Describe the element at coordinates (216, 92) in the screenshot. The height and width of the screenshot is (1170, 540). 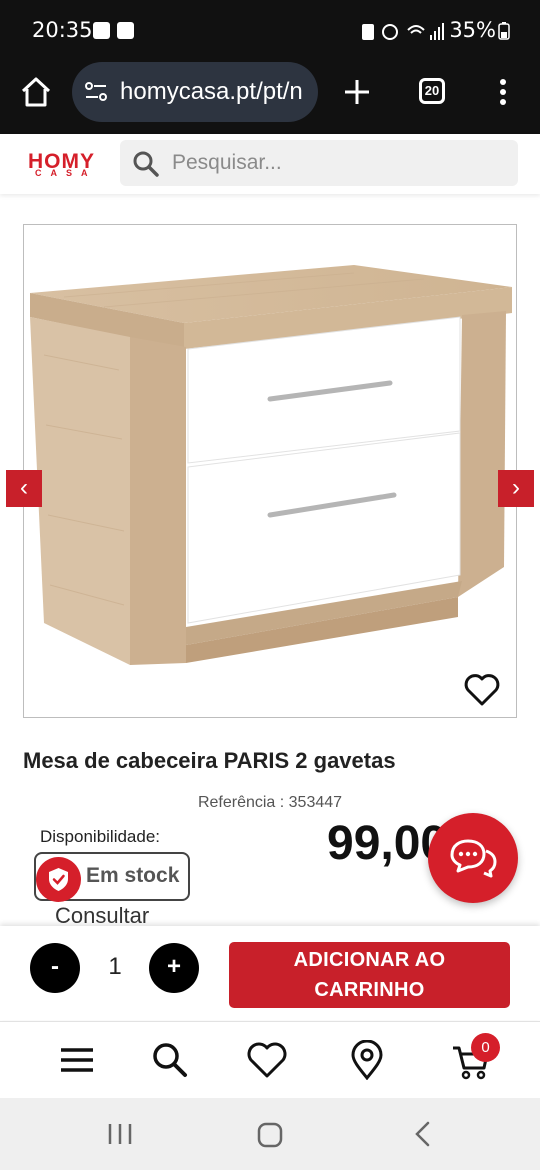
I see `url-text: homycasa.pt/pt/n` at that location.